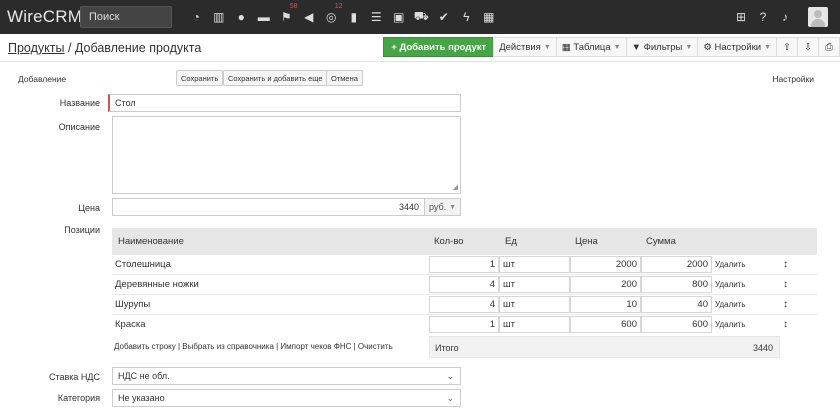  I want to click on avatar, so click(818, 17).